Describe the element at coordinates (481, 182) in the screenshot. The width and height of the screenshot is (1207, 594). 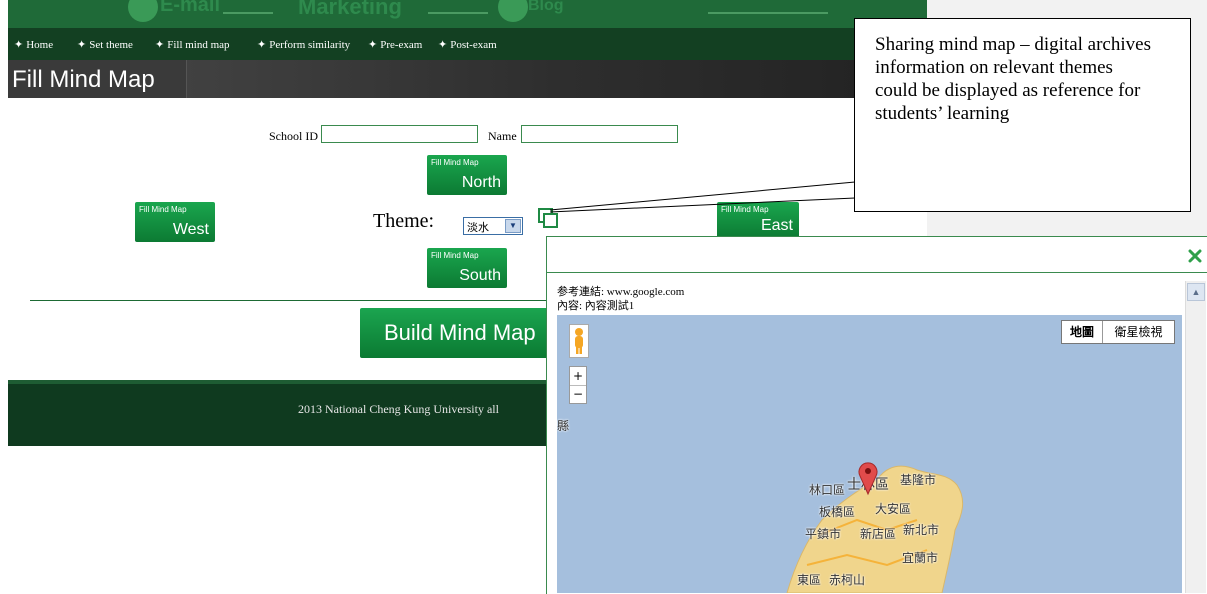
I see `north-button-label: North` at that location.